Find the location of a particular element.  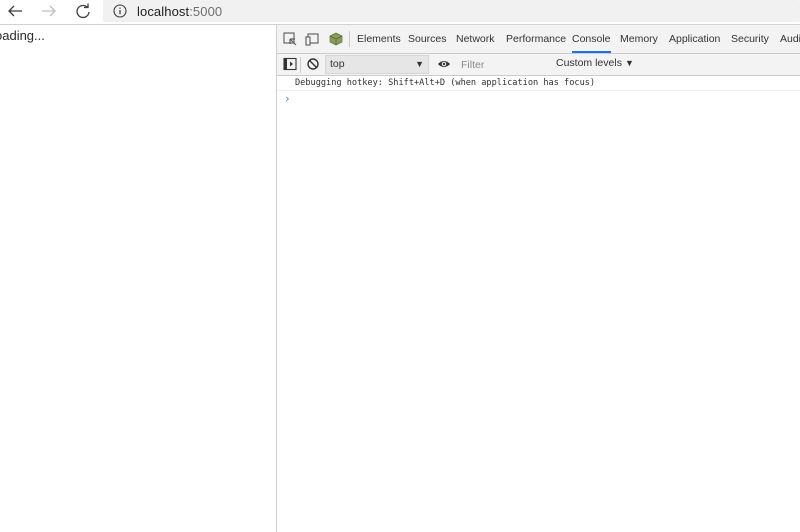

tab-performance: Performance is located at coordinates (536, 39).